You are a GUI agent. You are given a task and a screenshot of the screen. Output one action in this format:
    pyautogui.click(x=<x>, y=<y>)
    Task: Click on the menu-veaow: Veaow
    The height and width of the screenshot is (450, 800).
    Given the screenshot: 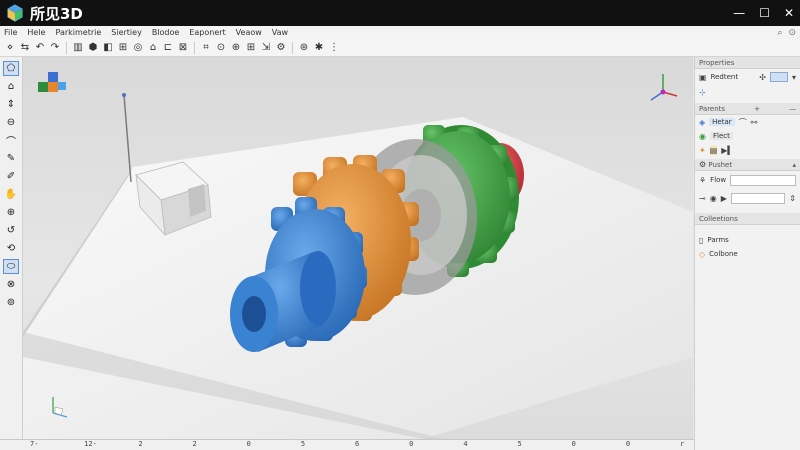 What is the action you would take?
    pyautogui.click(x=249, y=32)
    